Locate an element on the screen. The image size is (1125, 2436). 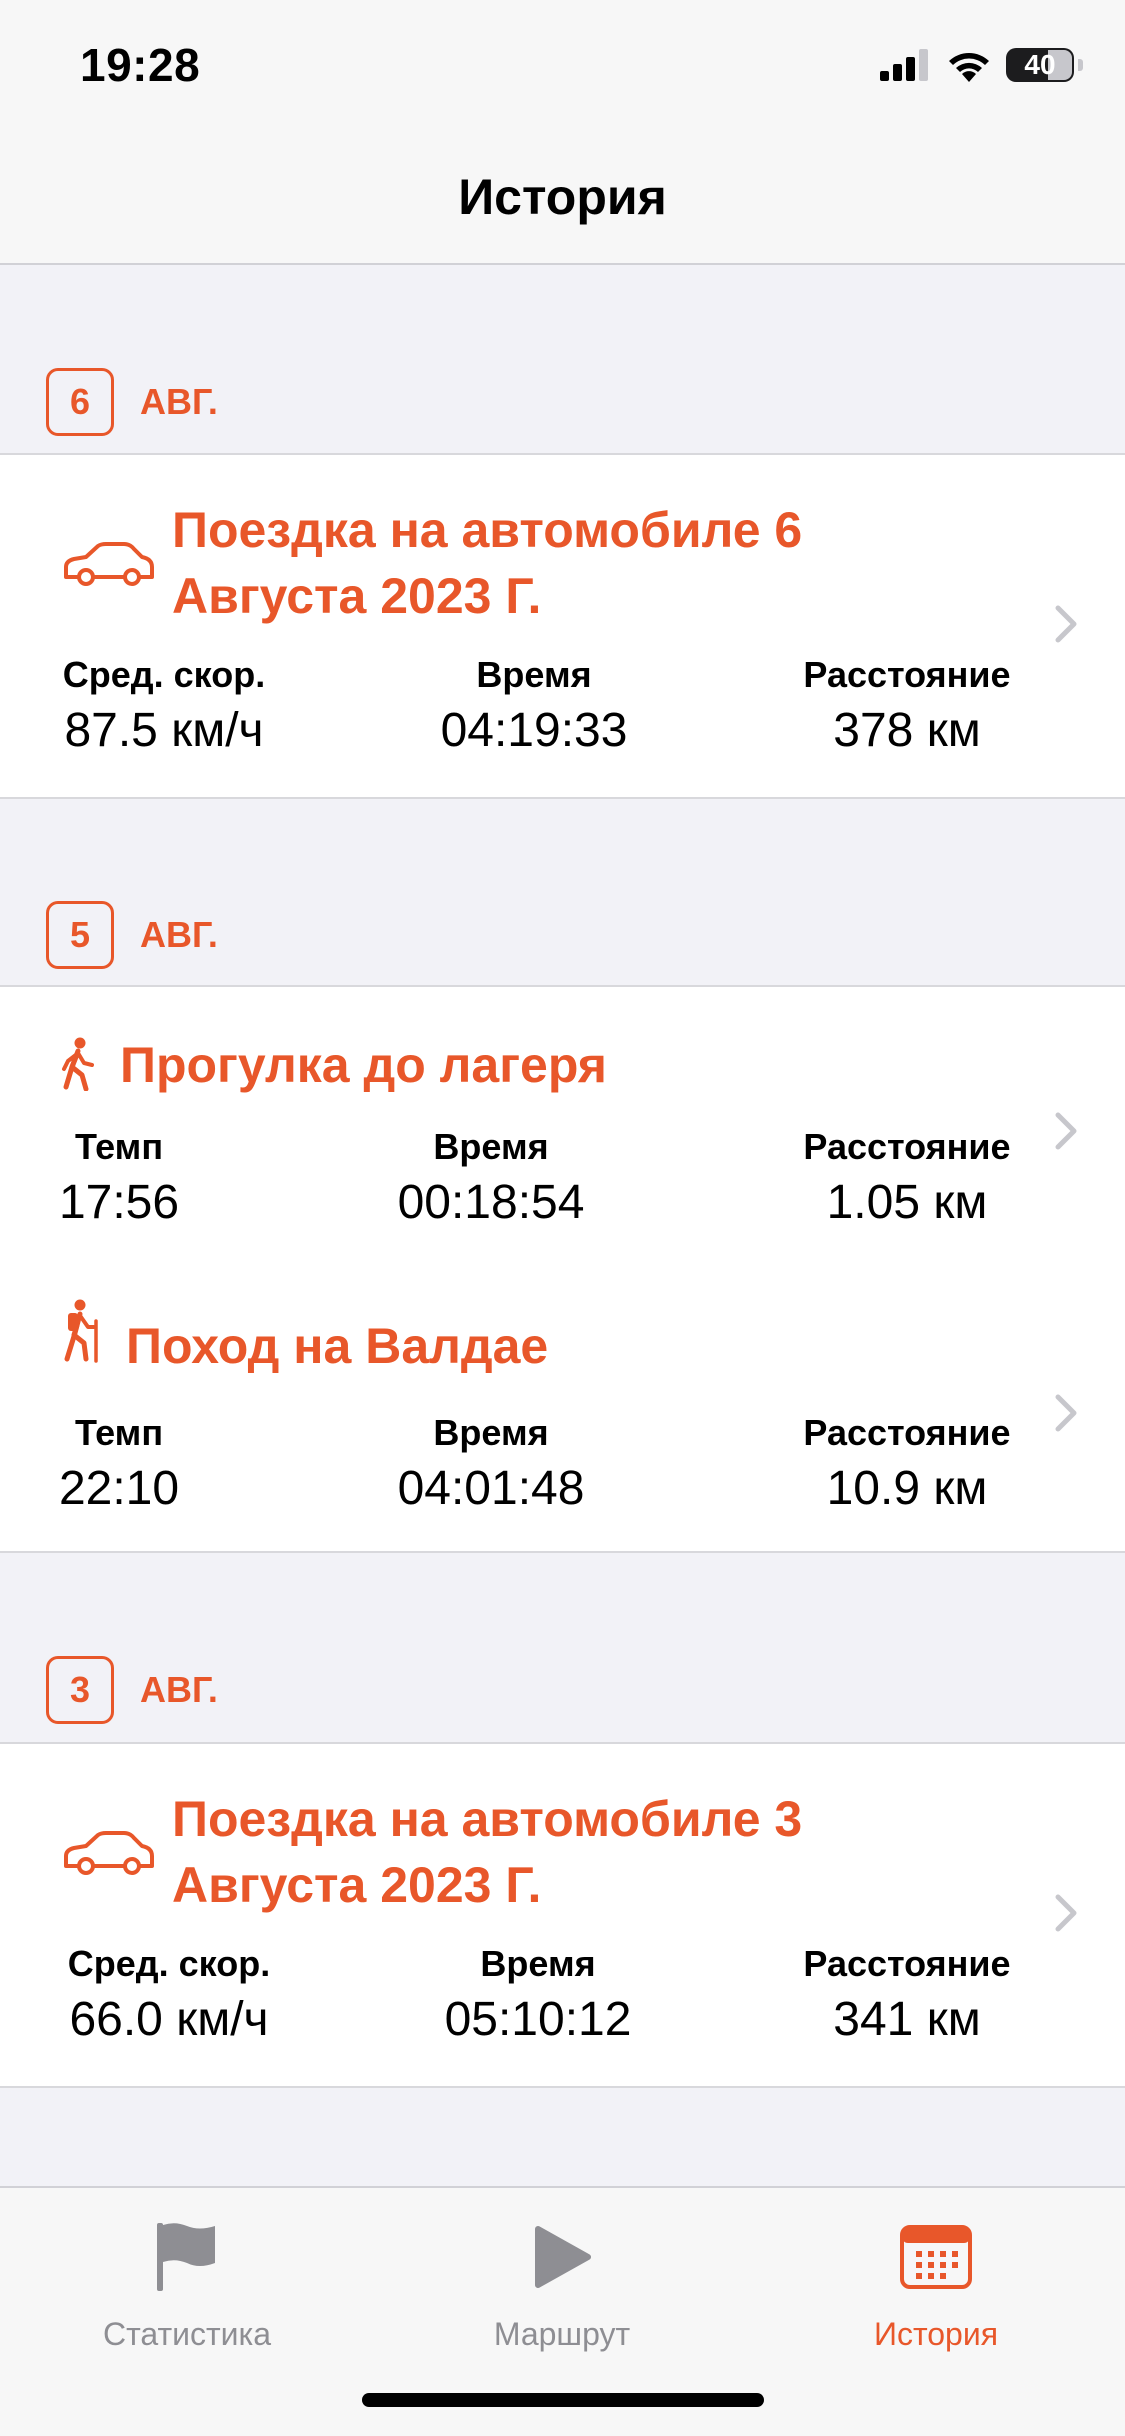
section-header-date: 5 АВГ. is located at coordinates (132, 935).